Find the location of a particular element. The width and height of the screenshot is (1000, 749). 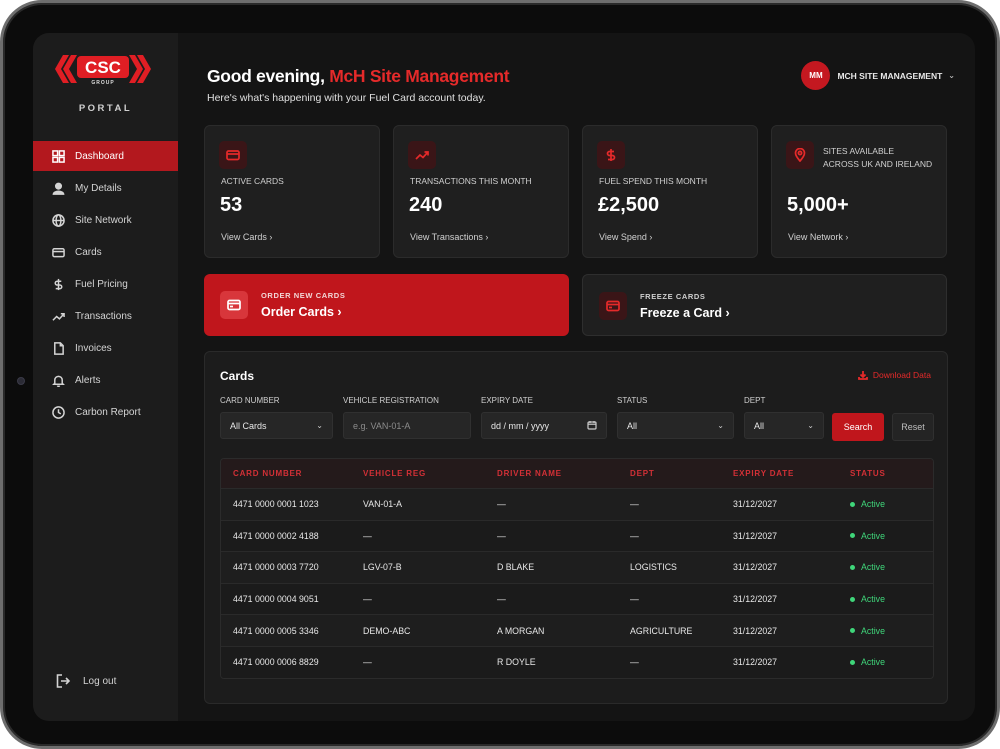

sidebar-item-cards: Cards is located at coordinates (105, 252).